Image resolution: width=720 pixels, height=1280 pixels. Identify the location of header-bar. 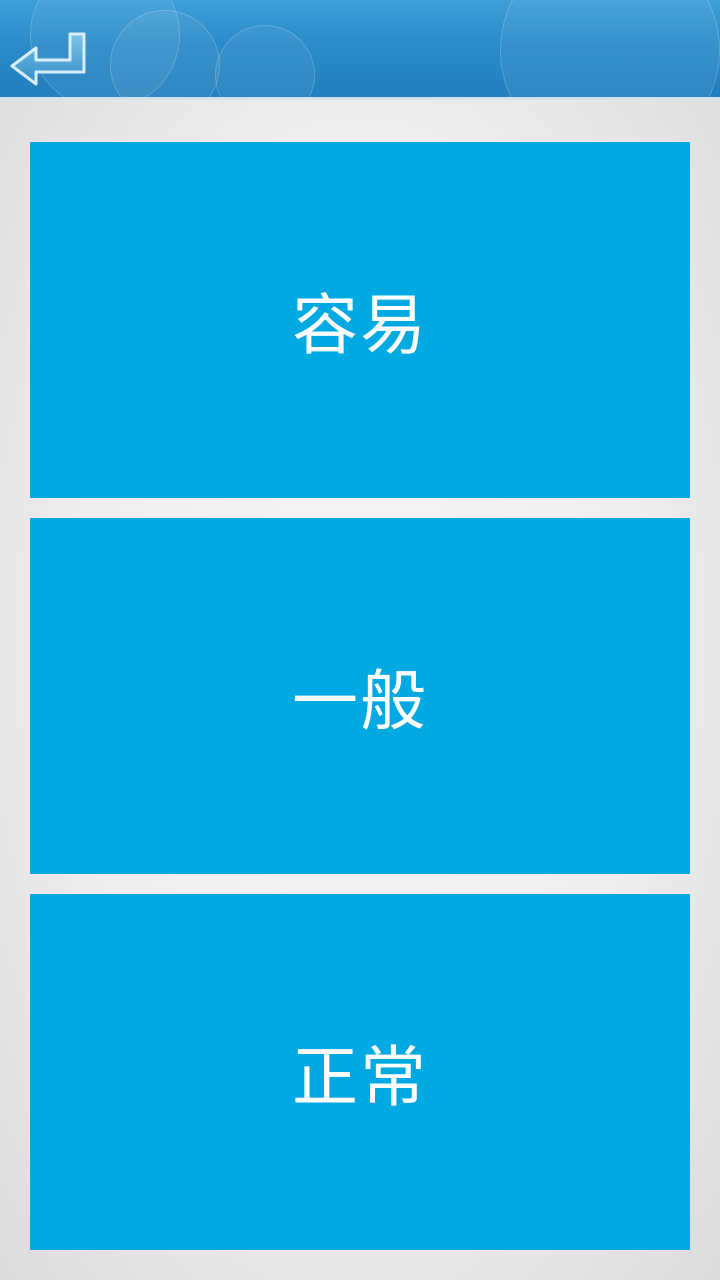
(360, 50).